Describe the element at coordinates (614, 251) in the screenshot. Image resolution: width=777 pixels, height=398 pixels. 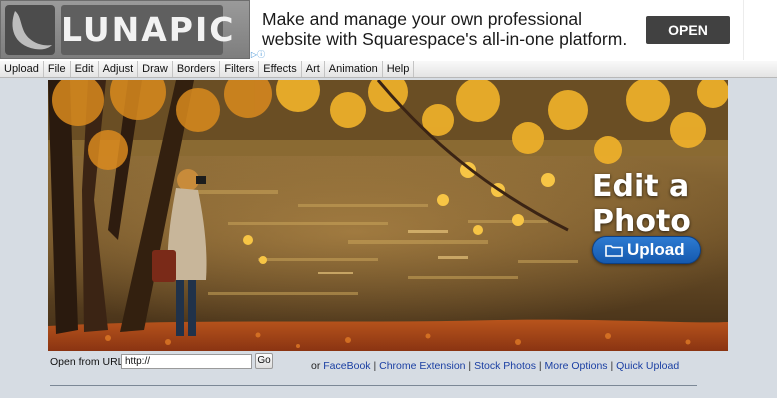
I see `folder-icon` at that location.